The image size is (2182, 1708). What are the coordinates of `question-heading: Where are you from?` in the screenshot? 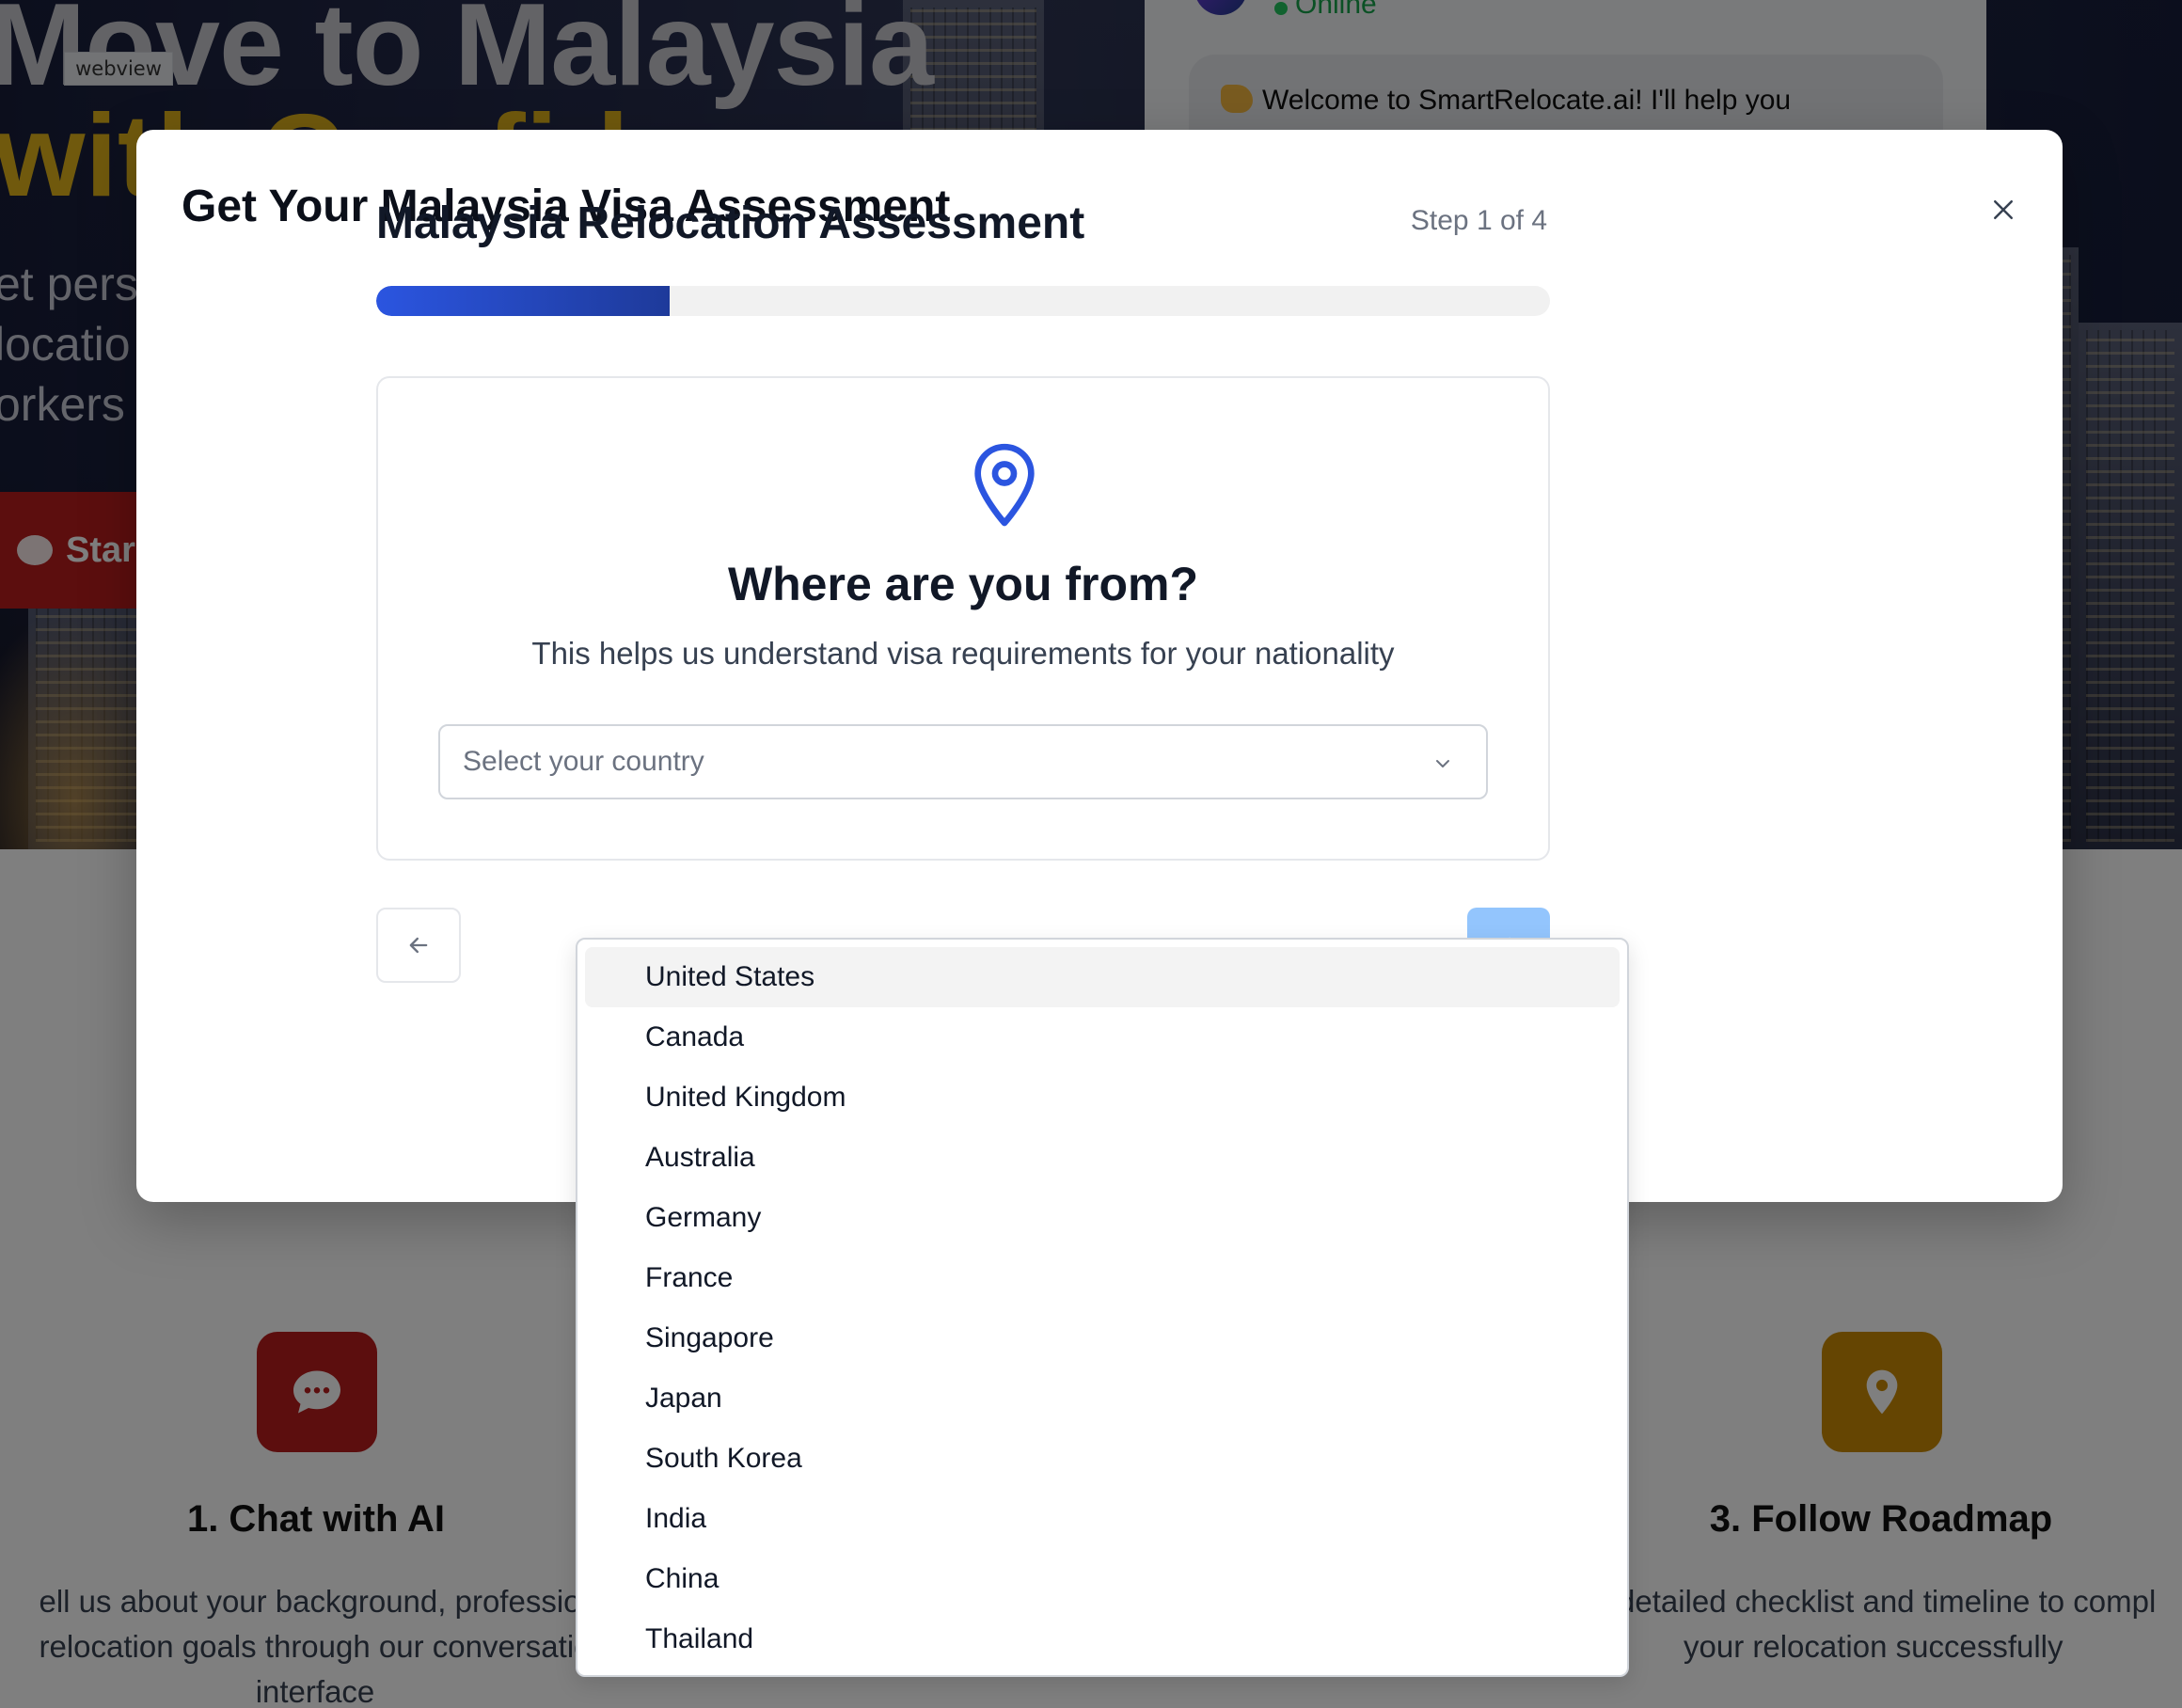 It's located at (963, 584).